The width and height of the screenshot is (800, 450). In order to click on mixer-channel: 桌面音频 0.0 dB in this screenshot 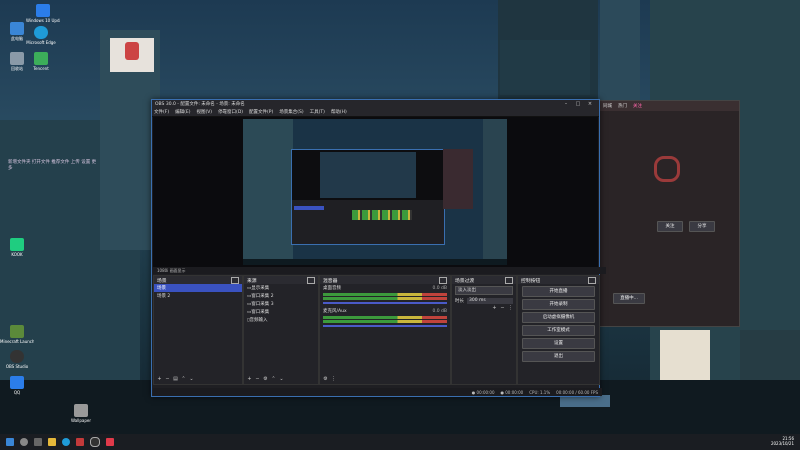, I will do `click(385, 294)`.